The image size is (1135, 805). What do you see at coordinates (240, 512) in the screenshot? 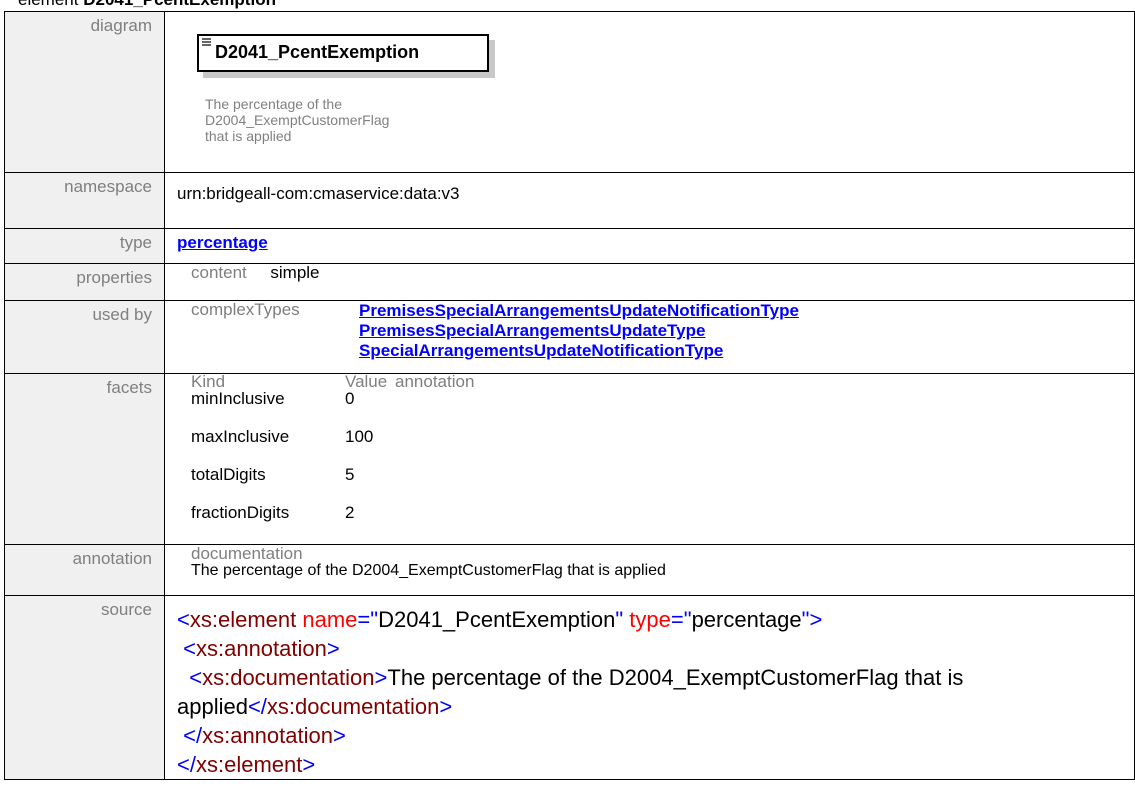
I see `facet-kind: fractionDigits` at bounding box center [240, 512].